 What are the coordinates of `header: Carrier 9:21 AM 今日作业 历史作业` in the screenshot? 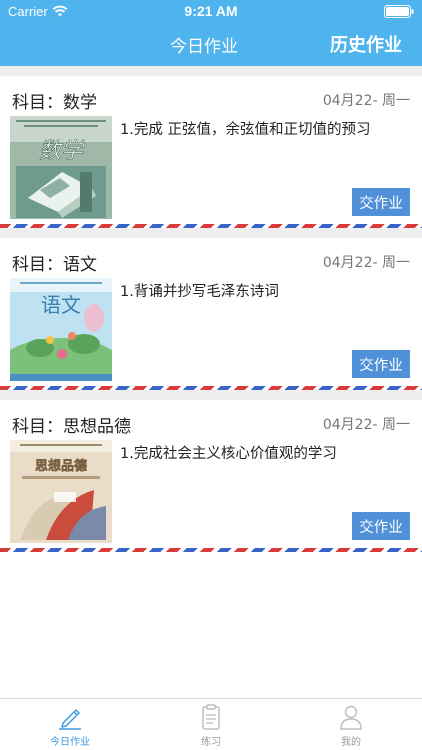 It's located at (211, 33).